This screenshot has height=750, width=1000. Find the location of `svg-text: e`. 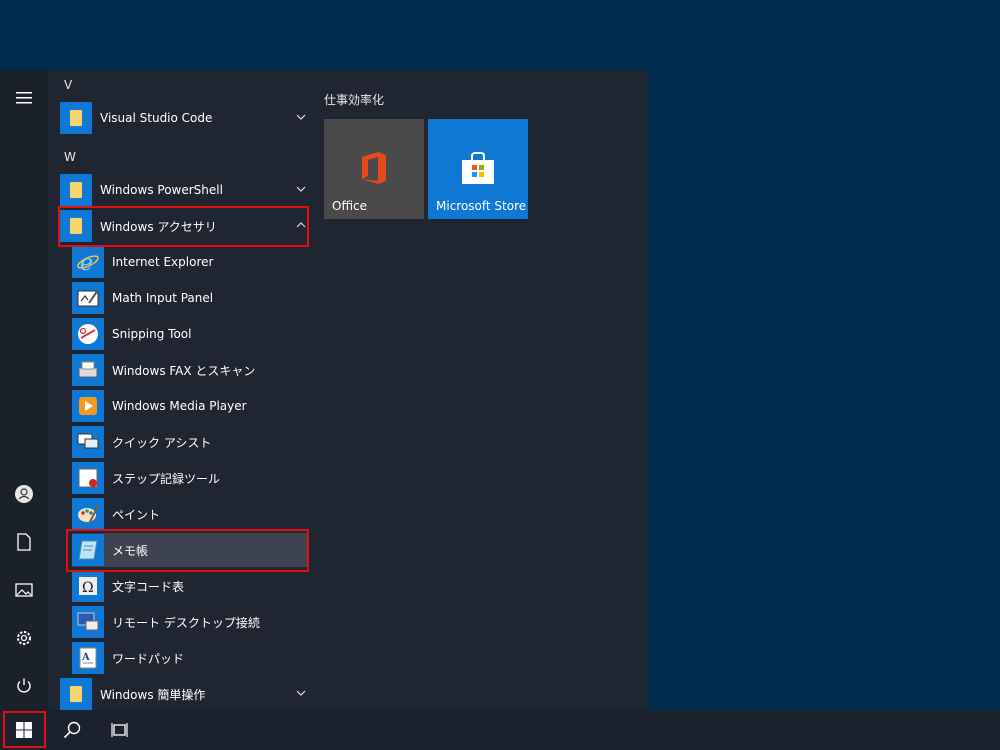

svg-text: e is located at coordinates (86, 262).